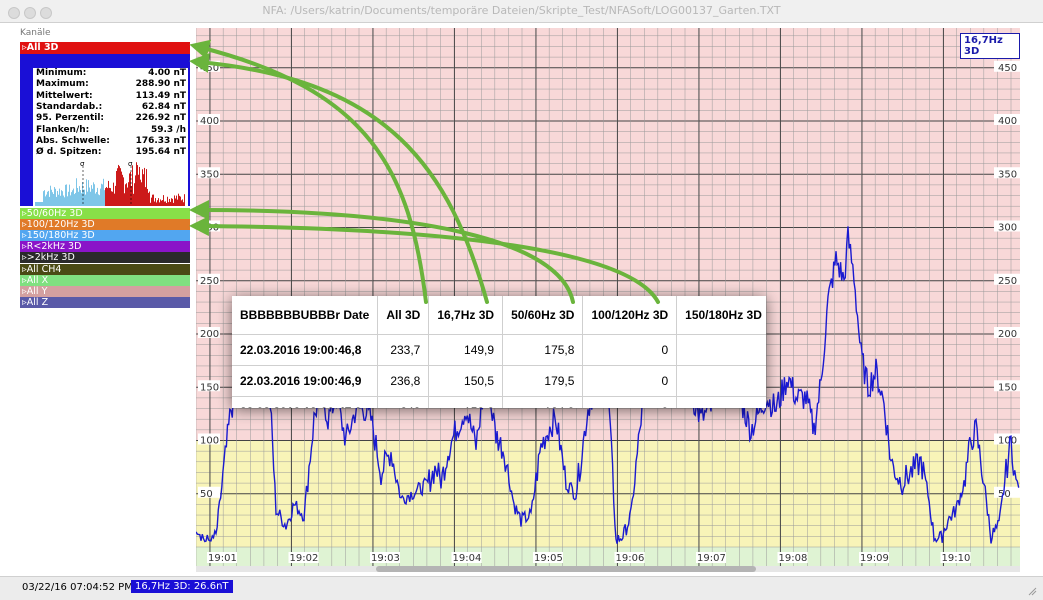  What do you see at coordinates (73, 140) in the screenshot?
I see `stat-label: Abs. Schwelle:` at bounding box center [73, 140].